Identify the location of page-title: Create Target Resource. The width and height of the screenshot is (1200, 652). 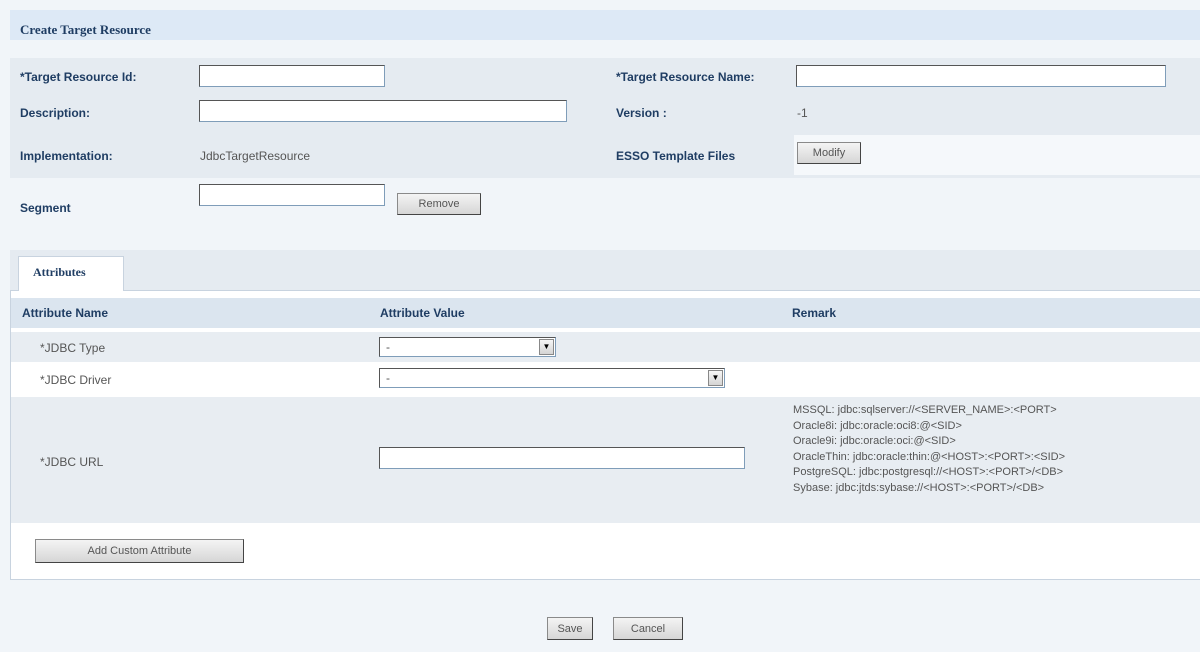
(85, 29).